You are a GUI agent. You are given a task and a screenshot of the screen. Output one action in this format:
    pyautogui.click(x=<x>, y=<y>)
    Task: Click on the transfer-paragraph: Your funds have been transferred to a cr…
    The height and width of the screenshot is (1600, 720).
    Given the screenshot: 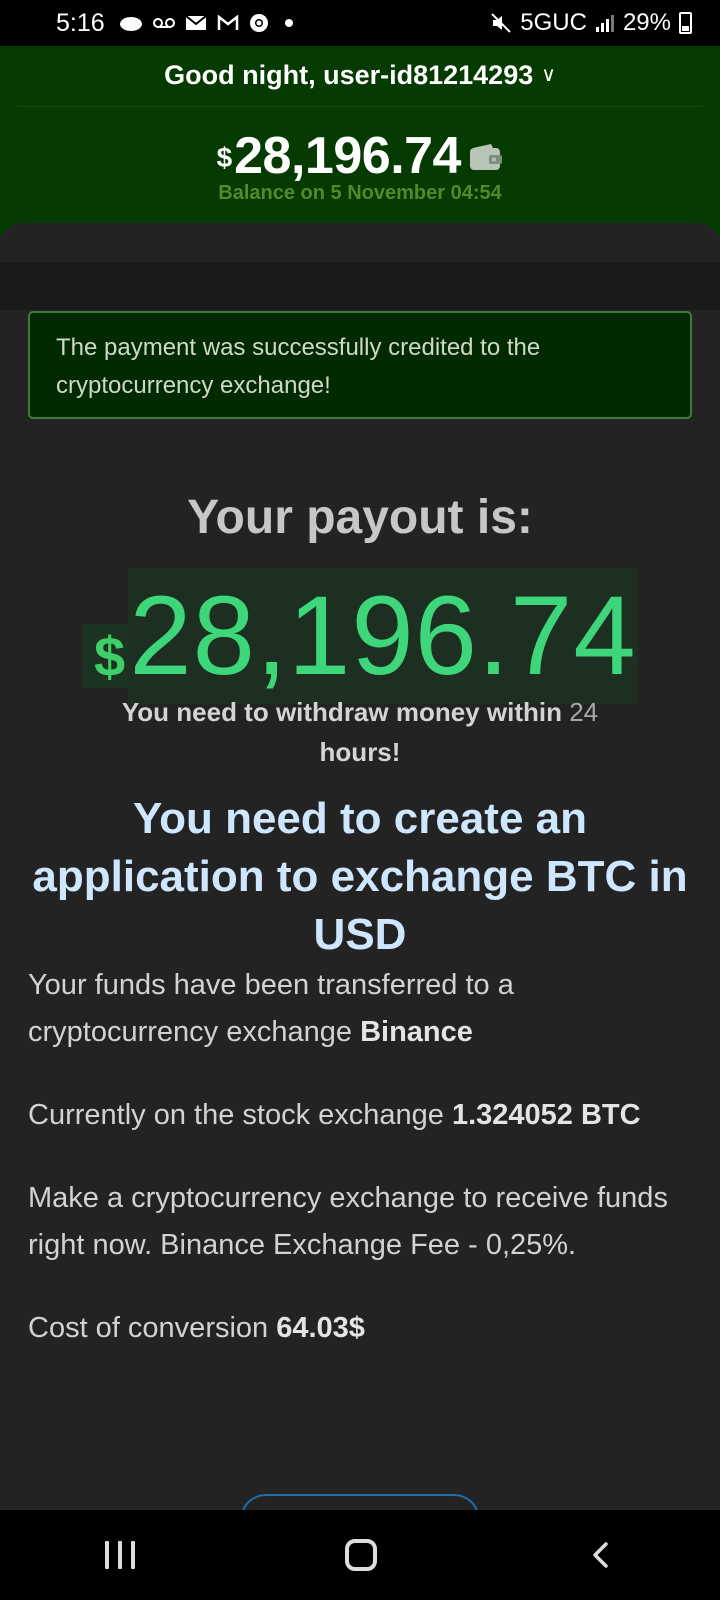 What is the action you would take?
    pyautogui.click(x=360, y=1009)
    